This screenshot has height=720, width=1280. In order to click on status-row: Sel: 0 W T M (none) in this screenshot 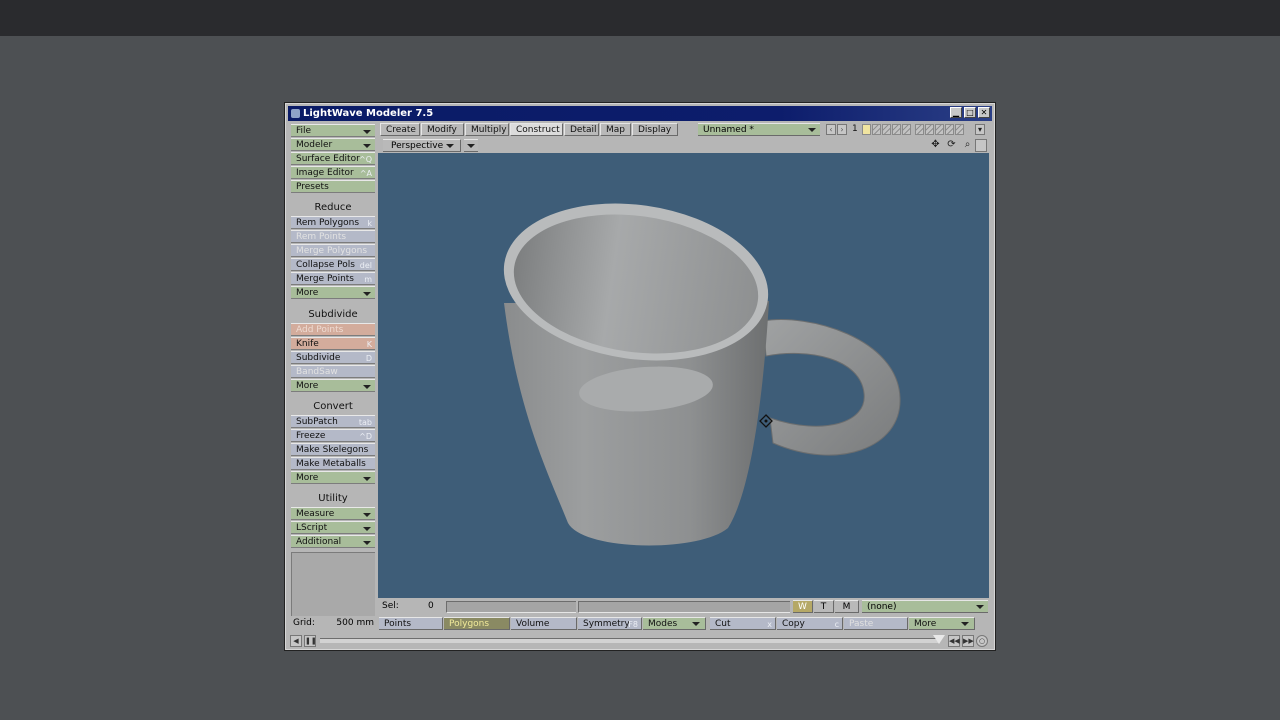, I will do `click(684, 606)`.